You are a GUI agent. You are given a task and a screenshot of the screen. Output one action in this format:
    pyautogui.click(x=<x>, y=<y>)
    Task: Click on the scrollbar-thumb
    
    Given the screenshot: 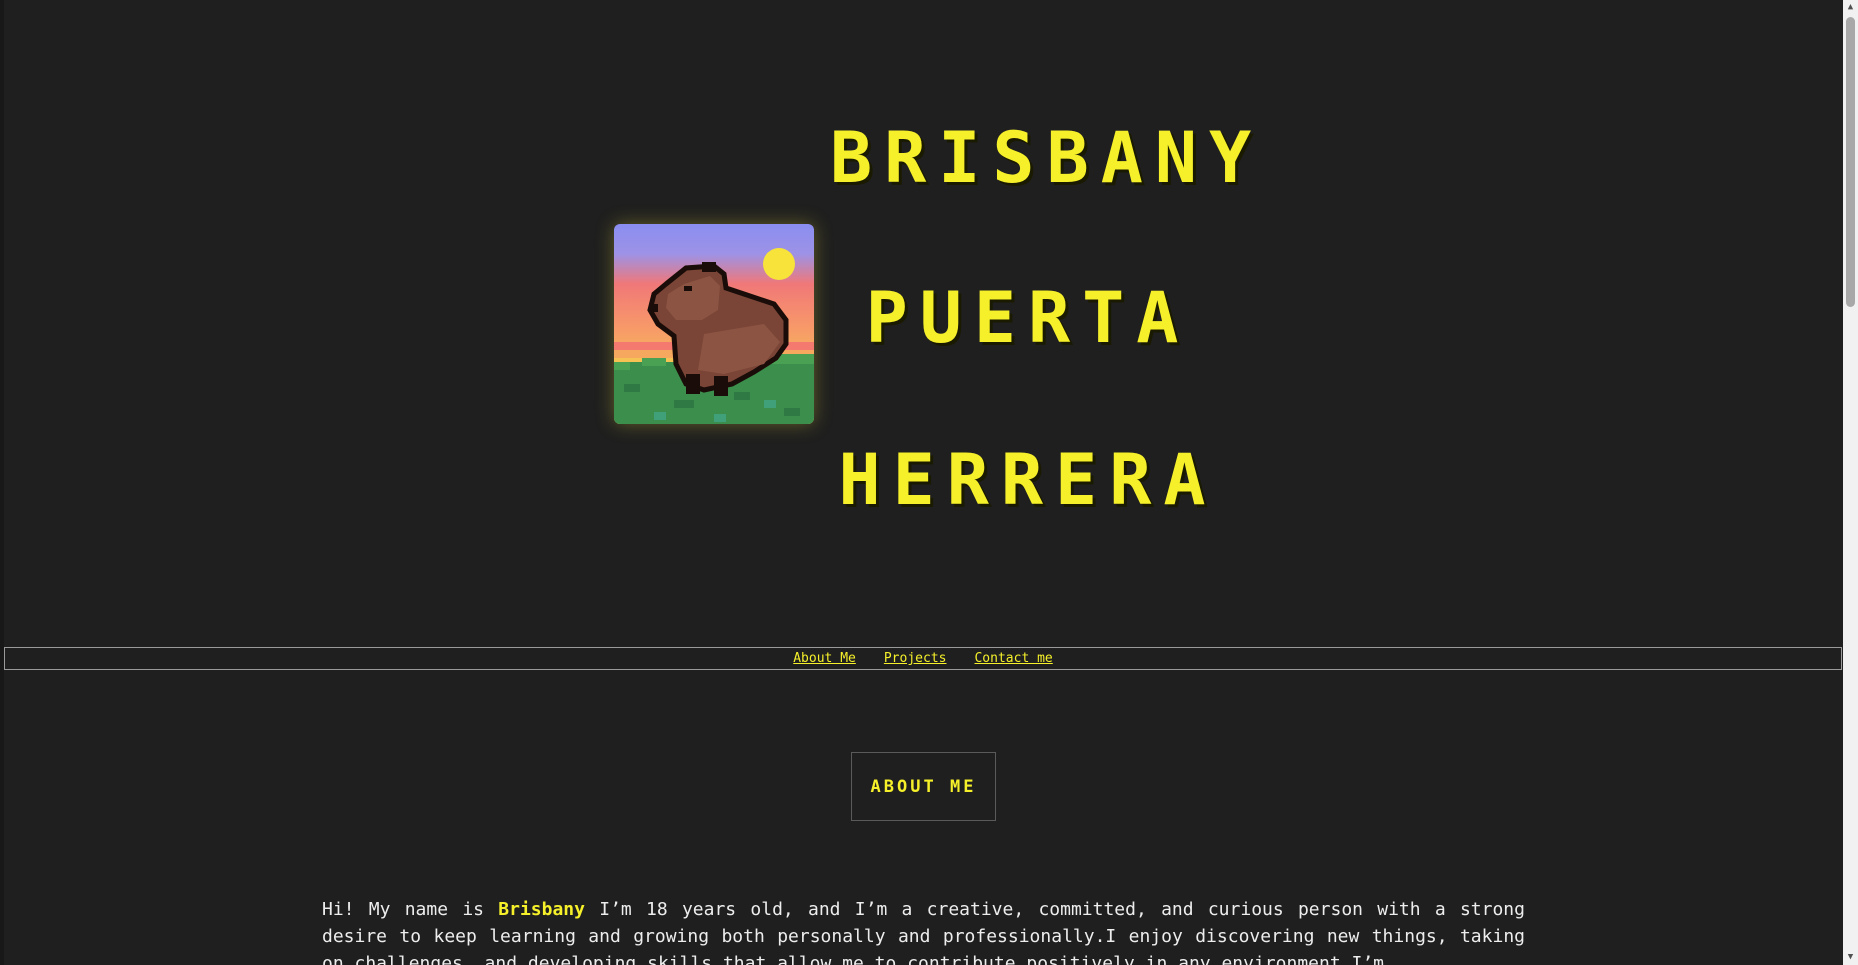 What is the action you would take?
    pyautogui.click(x=1850, y=162)
    